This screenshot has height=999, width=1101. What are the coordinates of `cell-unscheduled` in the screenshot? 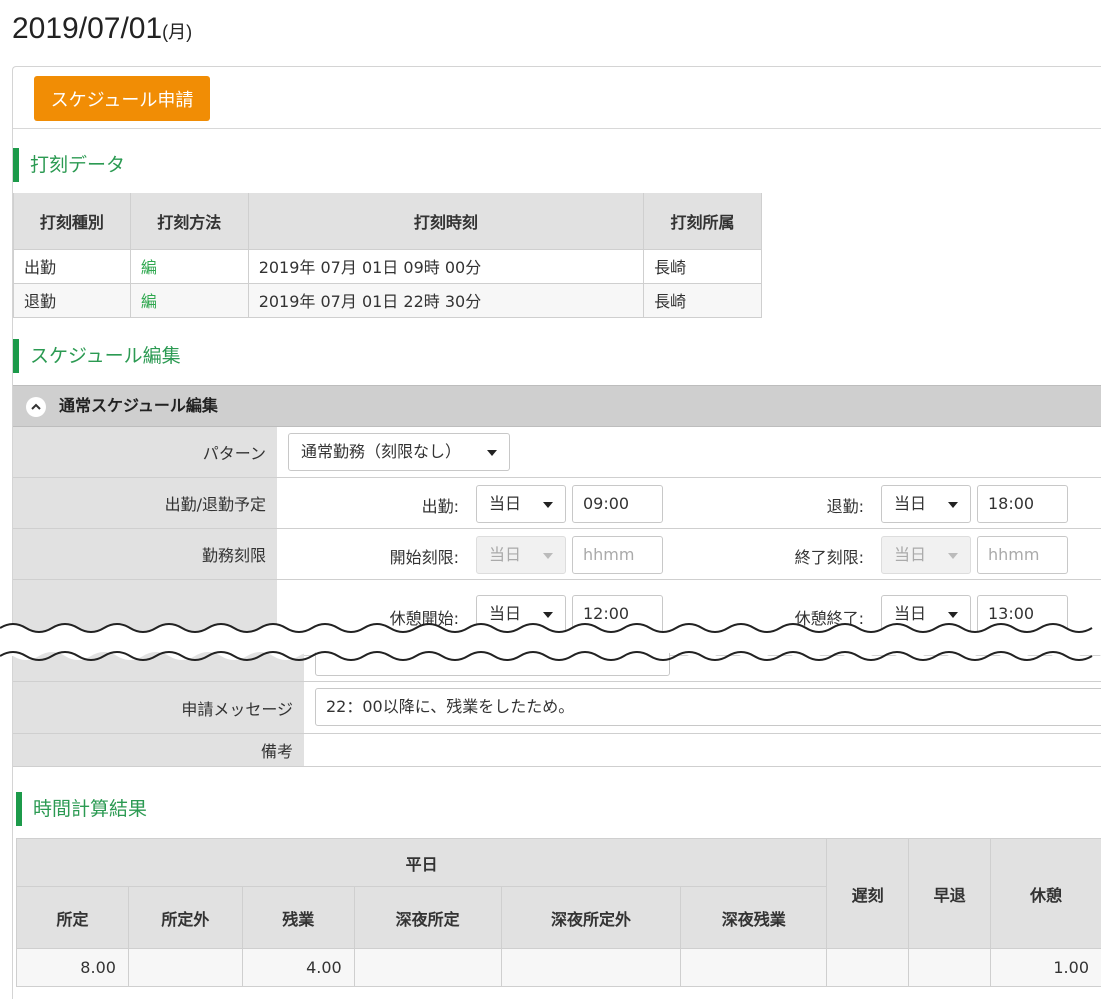 It's located at (185, 967).